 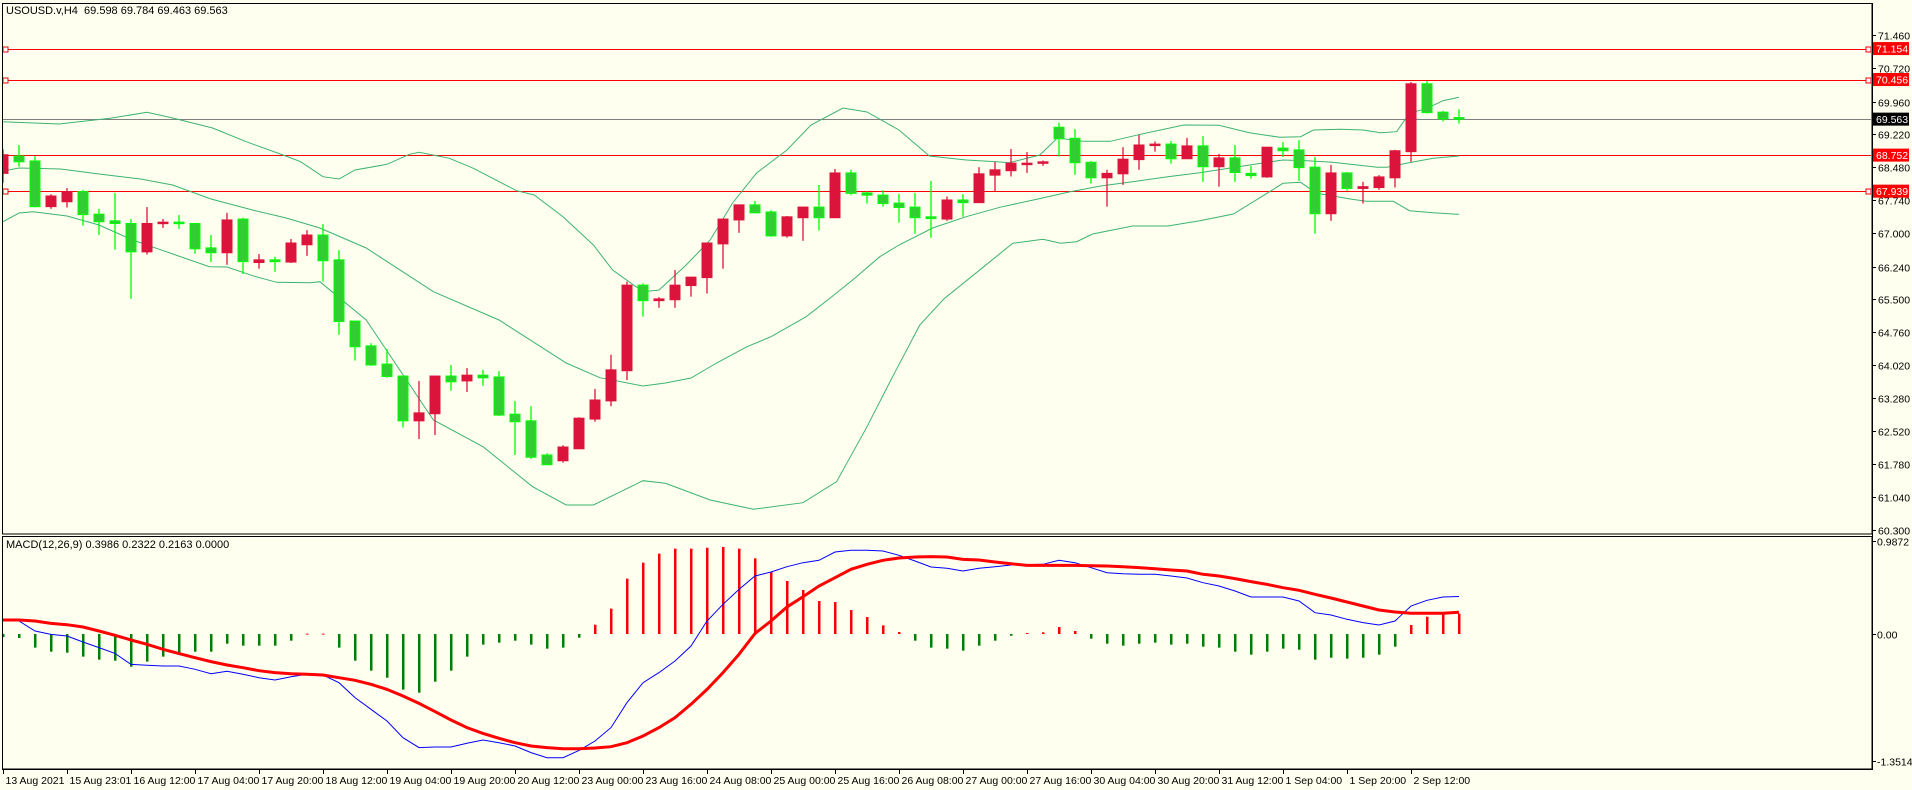 I want to click on time-tick-label: 26 Aug 08:00, so click(x=933, y=781).